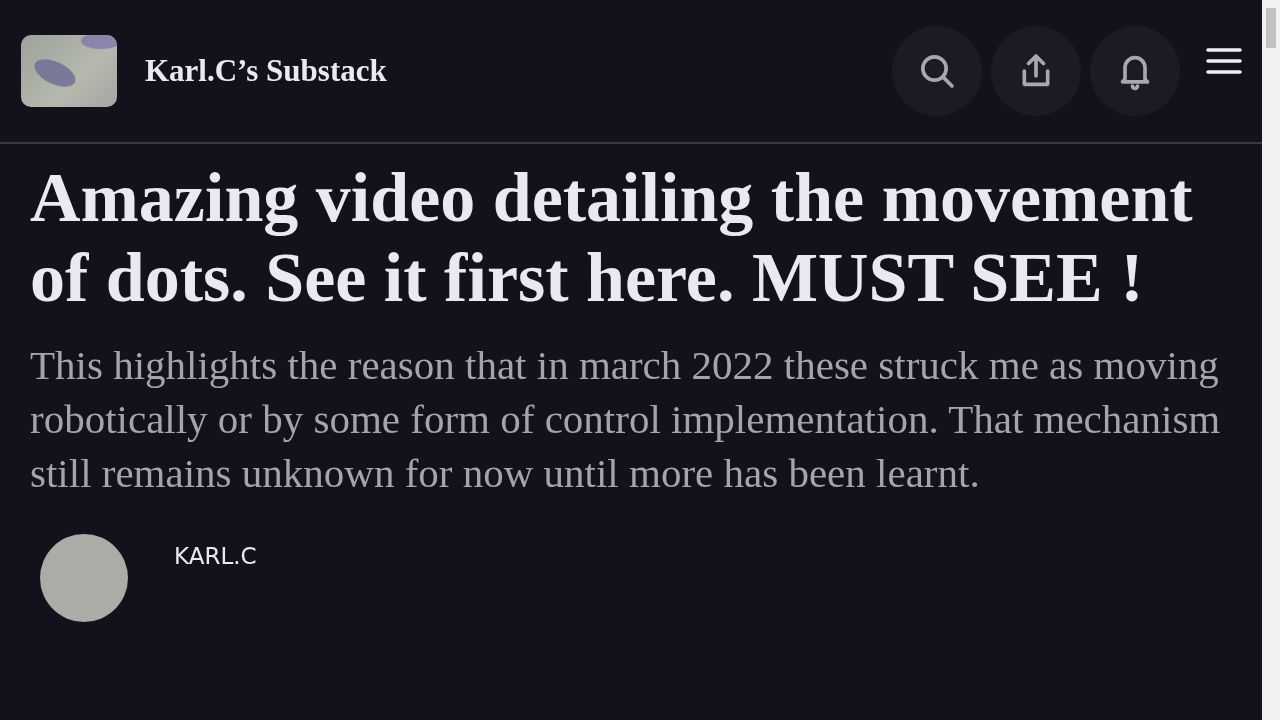 Image resolution: width=1280 pixels, height=720 pixels. What do you see at coordinates (215, 556) in the screenshot?
I see `author-name: KARL.C` at bounding box center [215, 556].